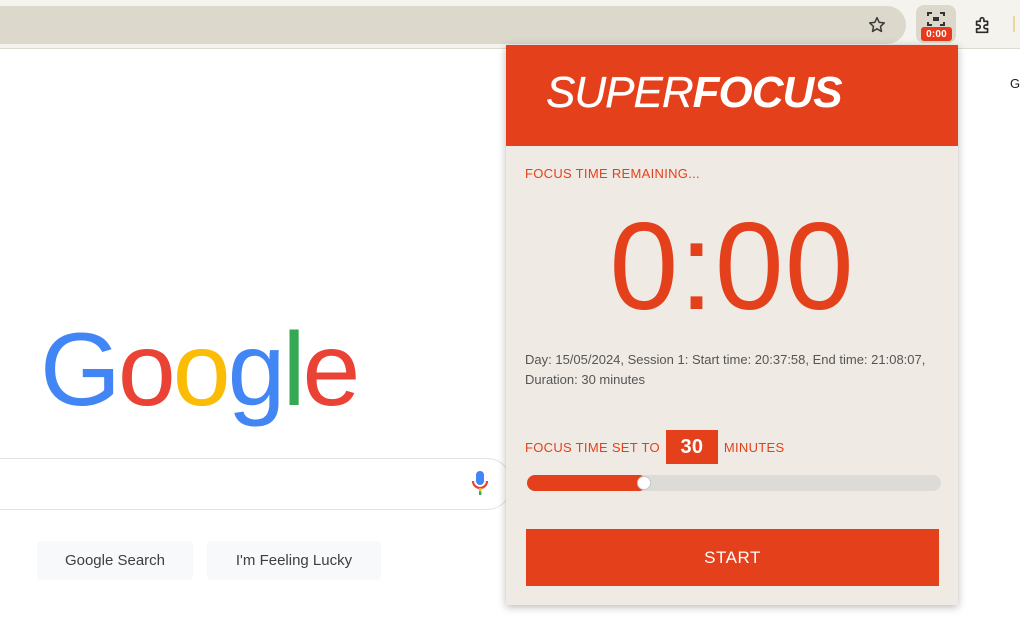  I want to click on header-link-text: G, so click(1015, 83).